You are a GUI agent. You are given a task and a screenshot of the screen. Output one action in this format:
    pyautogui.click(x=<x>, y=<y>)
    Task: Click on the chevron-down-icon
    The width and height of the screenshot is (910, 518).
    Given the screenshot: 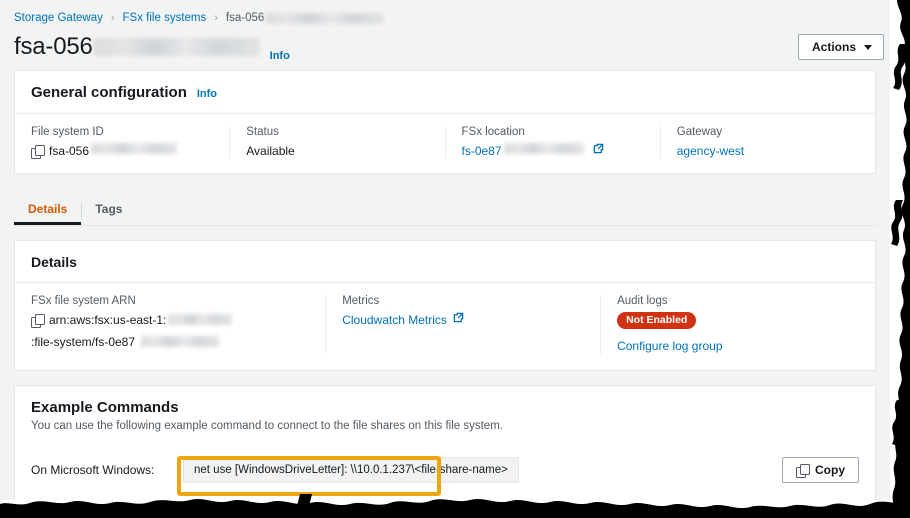 What is the action you would take?
    pyautogui.click(x=868, y=47)
    